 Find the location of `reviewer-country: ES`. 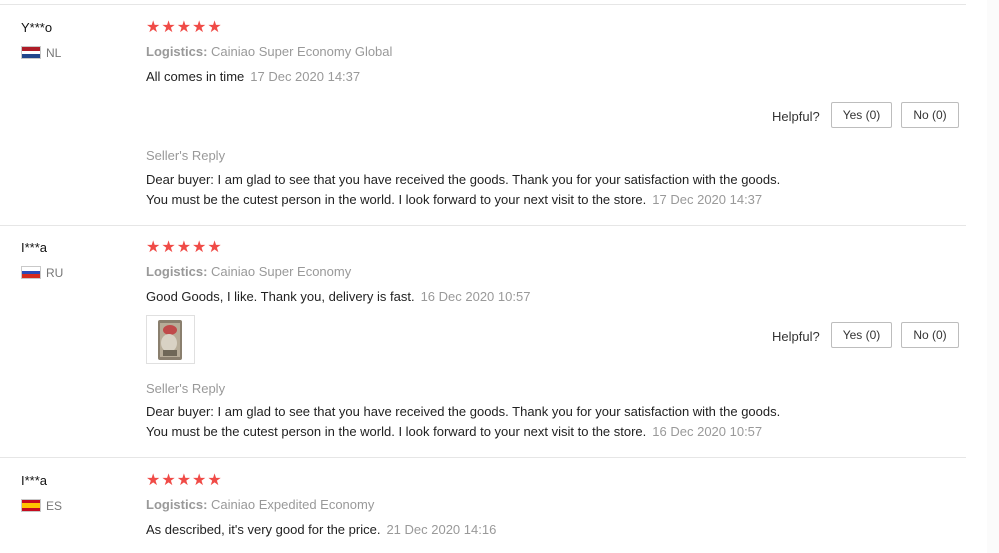

reviewer-country: ES is located at coordinates (54, 506).